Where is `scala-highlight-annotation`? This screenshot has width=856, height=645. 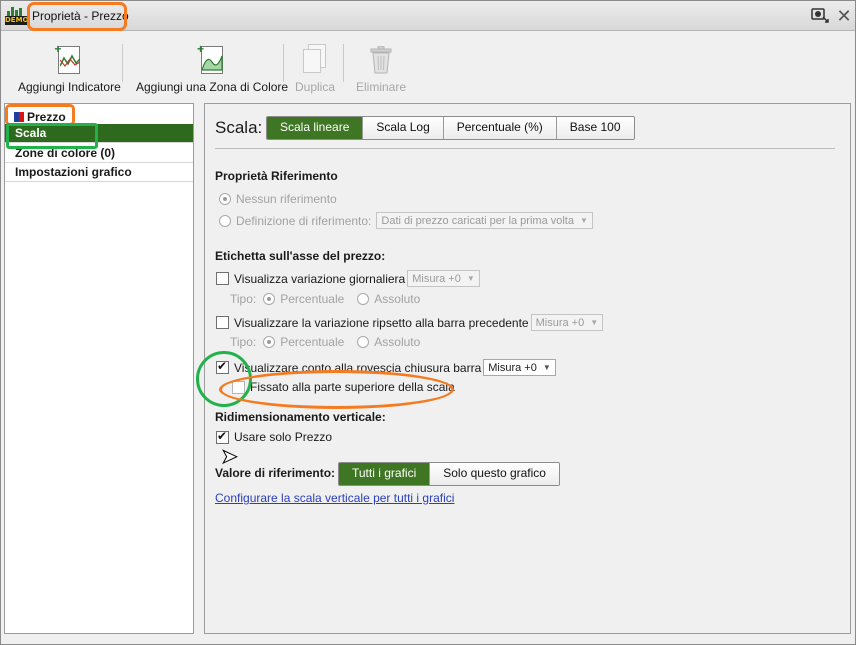
scala-highlight-annotation is located at coordinates (52, 136).